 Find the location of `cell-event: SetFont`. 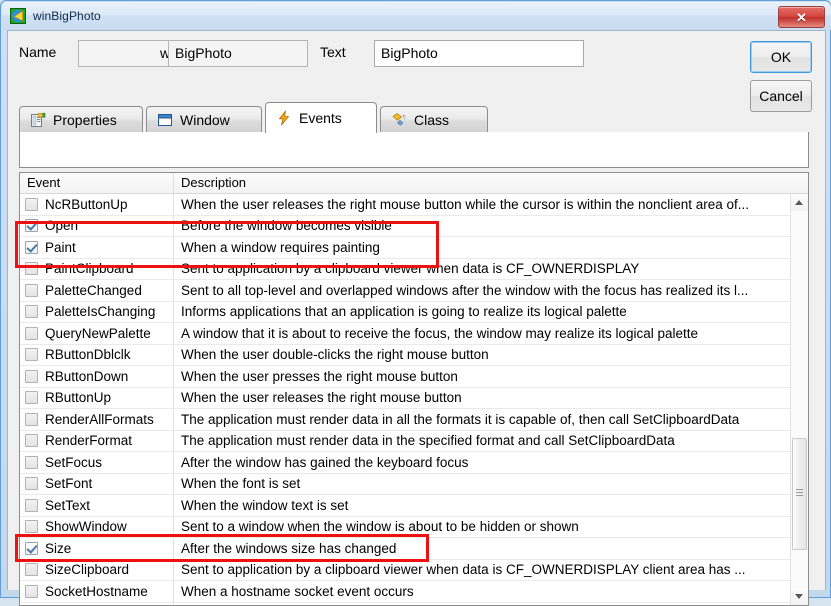

cell-event: SetFont is located at coordinates (97, 483).